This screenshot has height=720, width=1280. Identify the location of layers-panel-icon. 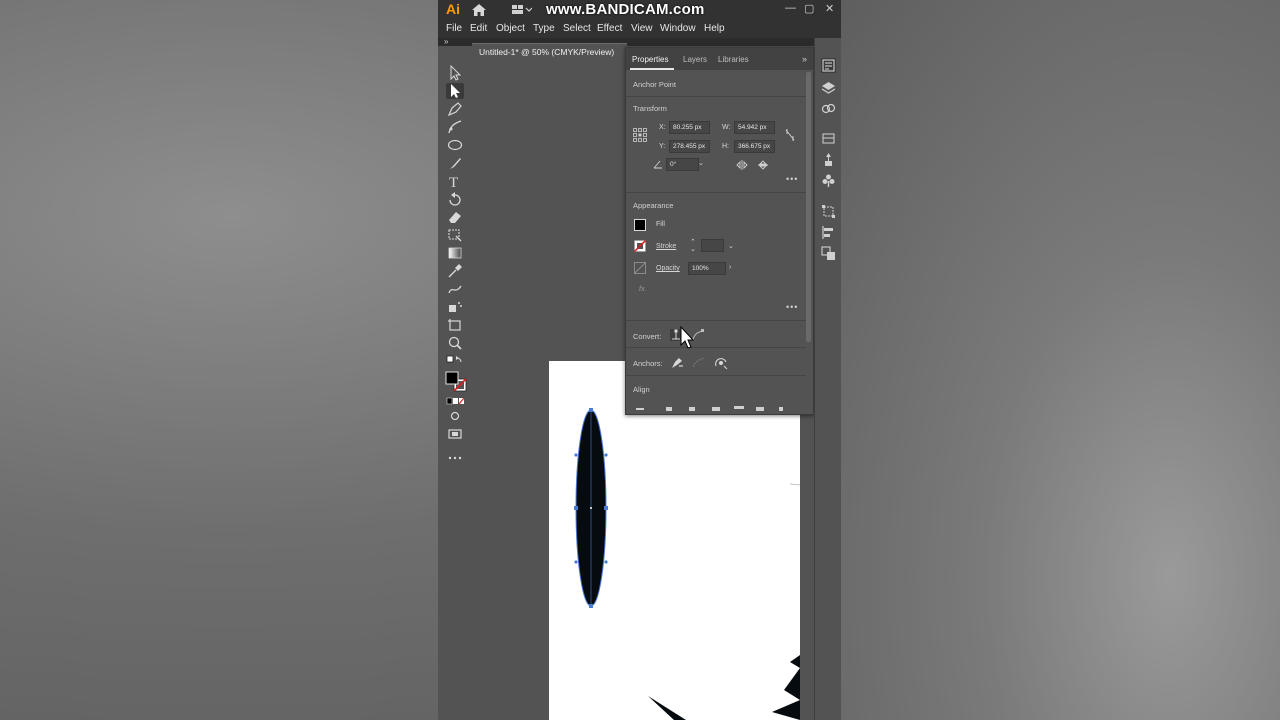
(828, 87).